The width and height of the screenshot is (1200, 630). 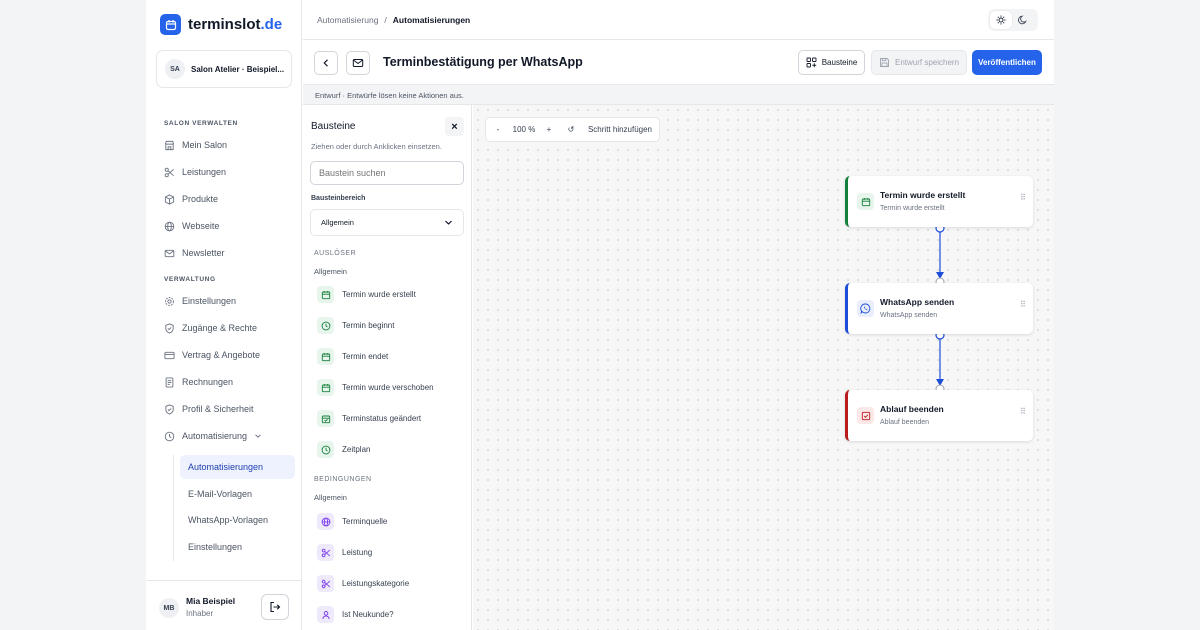 I want to click on user-role: Inhaber, so click(x=200, y=613).